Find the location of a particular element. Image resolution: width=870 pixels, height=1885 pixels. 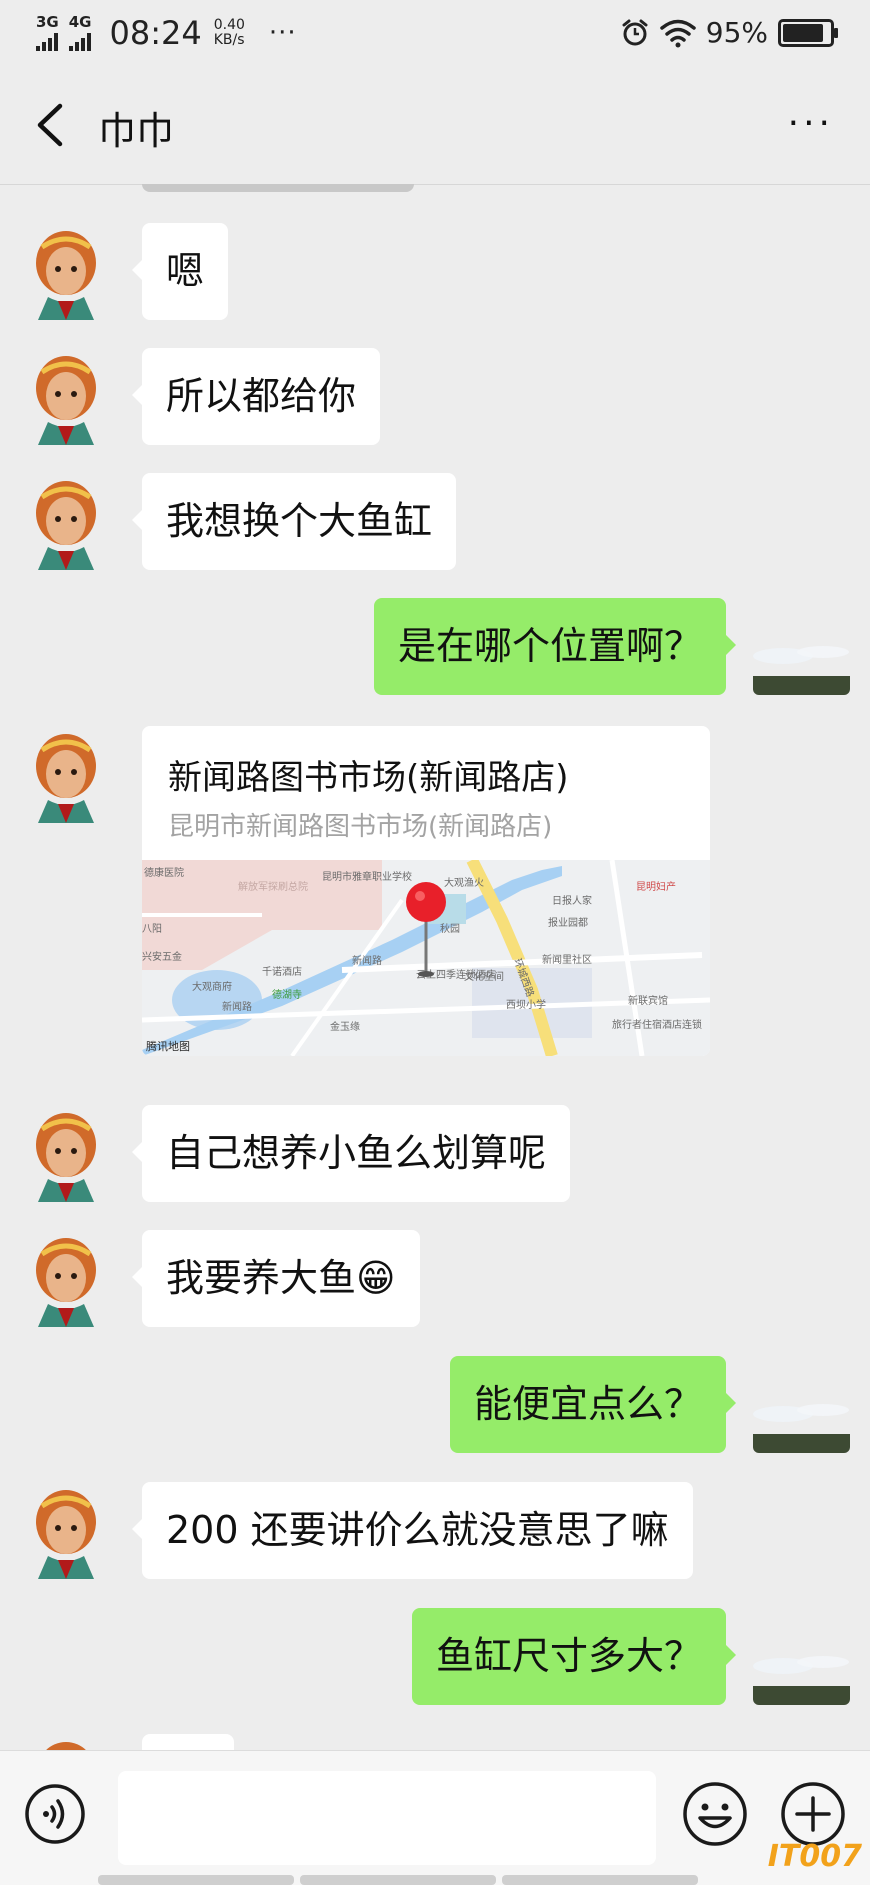

map-label: 文化空间 is located at coordinates (484, 976).